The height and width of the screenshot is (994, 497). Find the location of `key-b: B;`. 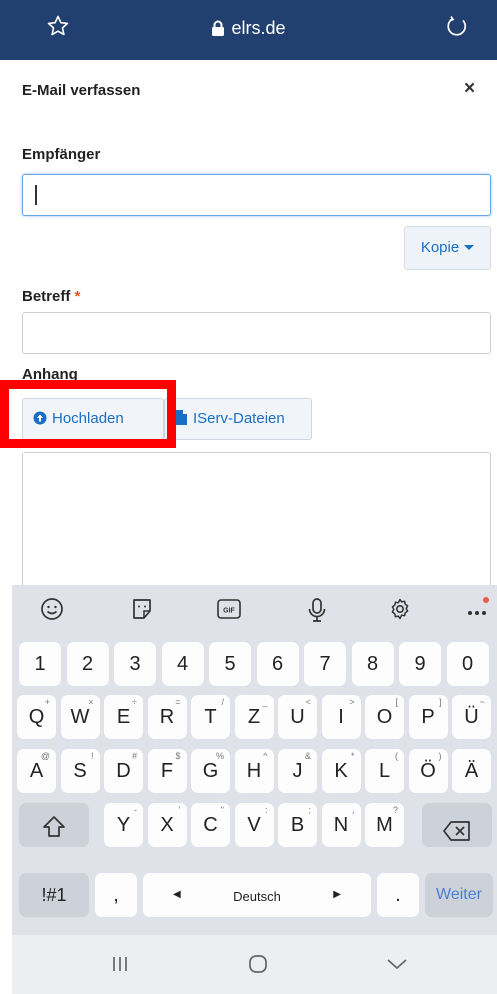

key-b: B; is located at coordinates (297, 825).